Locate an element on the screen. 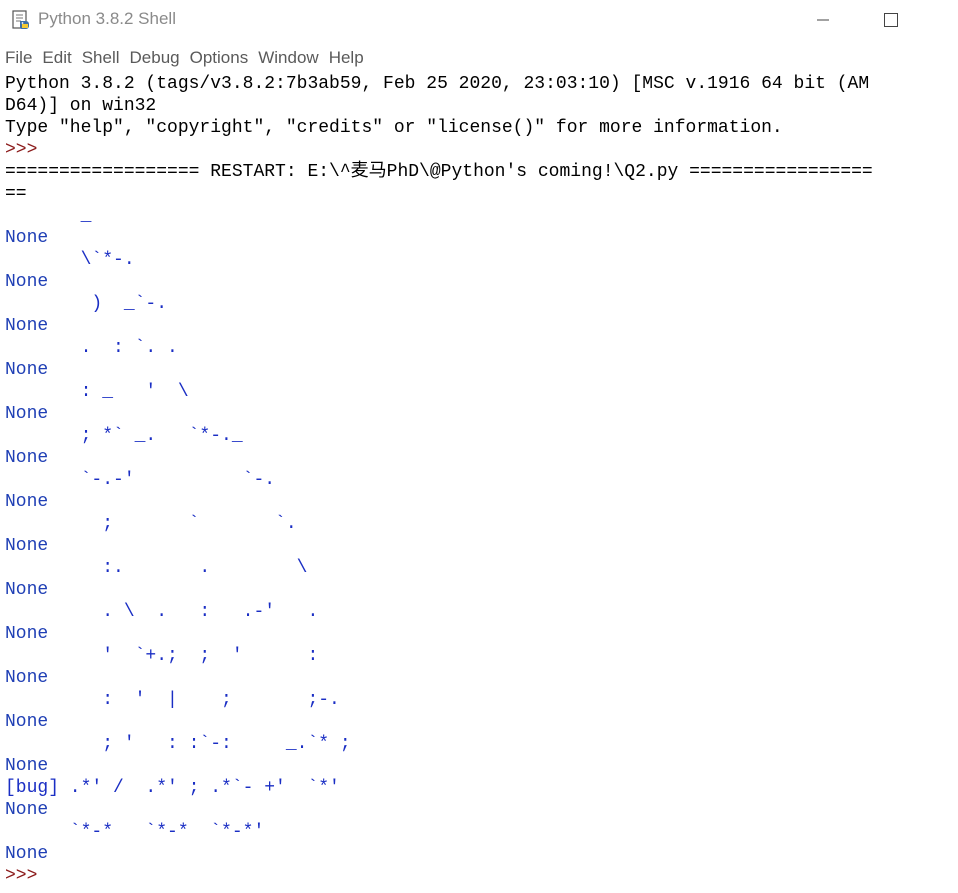 The height and width of the screenshot is (893, 958). art-line: : ' | ; ;-. is located at coordinates (172, 700).